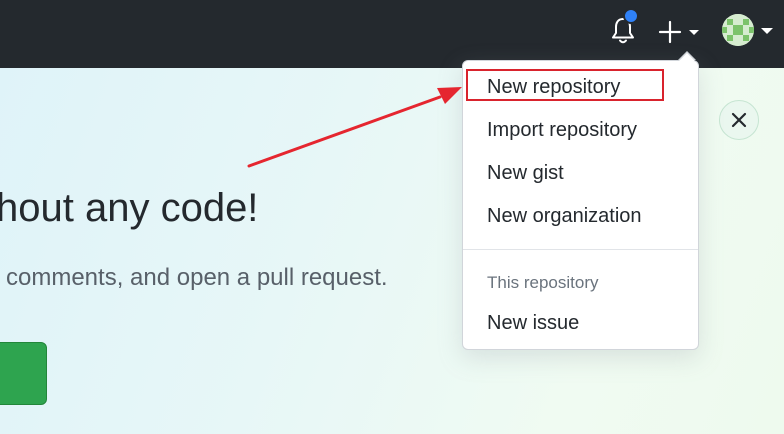 The height and width of the screenshot is (434, 784). Describe the element at coordinates (631, 16) in the screenshot. I see `notification-indicator` at that location.